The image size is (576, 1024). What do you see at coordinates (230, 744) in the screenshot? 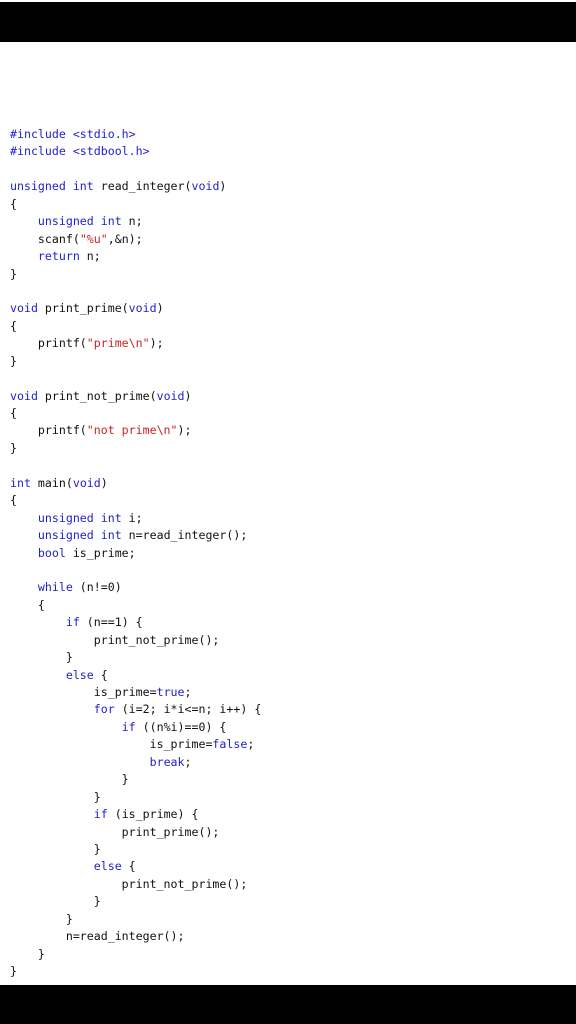
I see `code-token-kw: false` at bounding box center [230, 744].